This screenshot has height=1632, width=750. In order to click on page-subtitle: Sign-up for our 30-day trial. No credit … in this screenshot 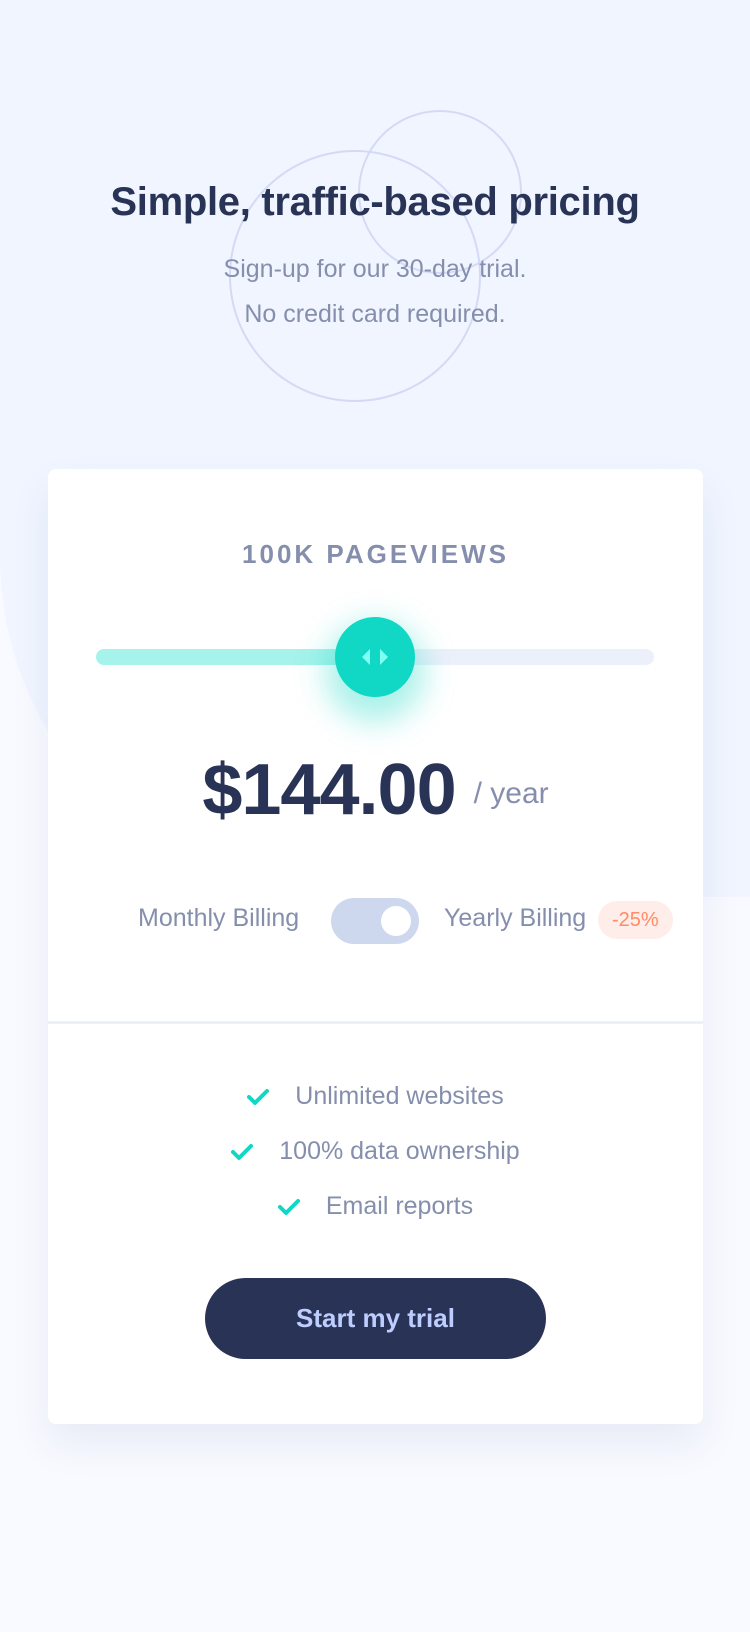, I will do `click(375, 292)`.